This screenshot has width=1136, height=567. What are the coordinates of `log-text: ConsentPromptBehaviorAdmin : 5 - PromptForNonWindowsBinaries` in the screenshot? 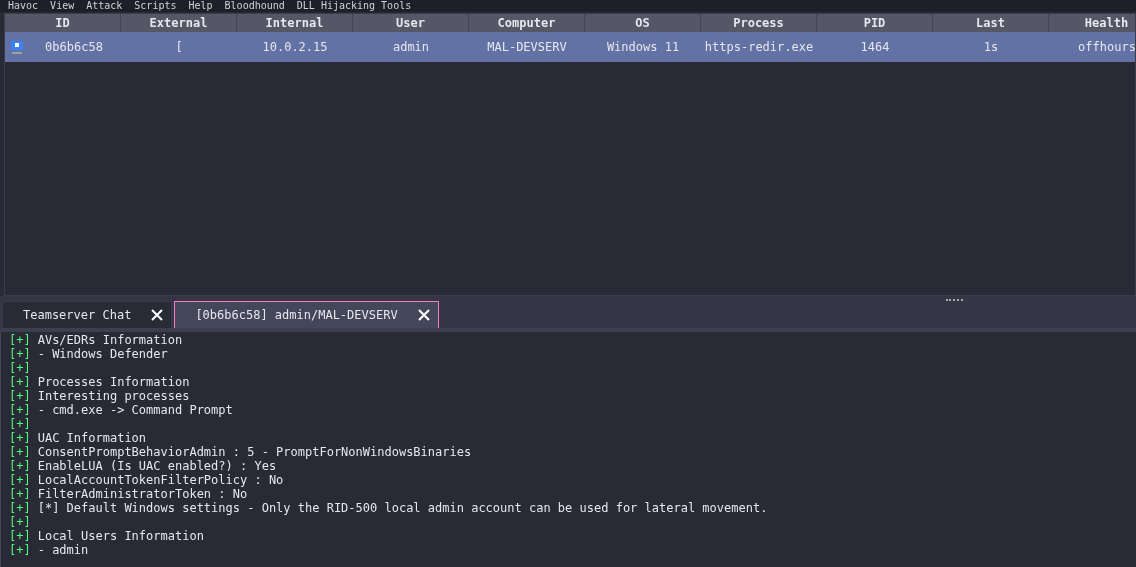 It's located at (254, 452).